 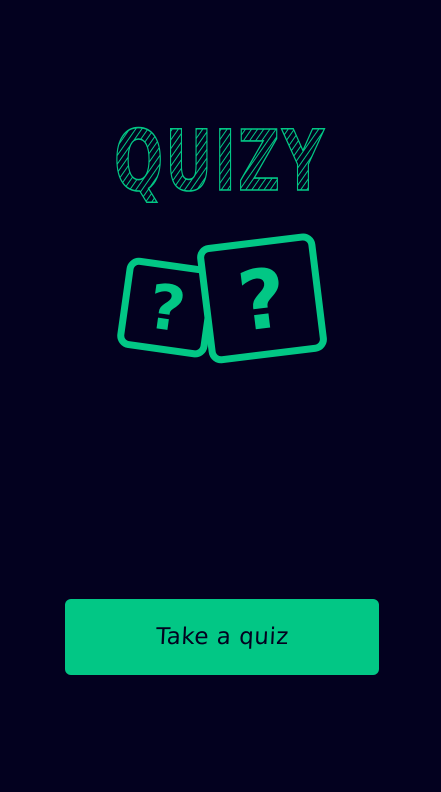 I want to click on question-card-right: ?, so click(x=262, y=298).